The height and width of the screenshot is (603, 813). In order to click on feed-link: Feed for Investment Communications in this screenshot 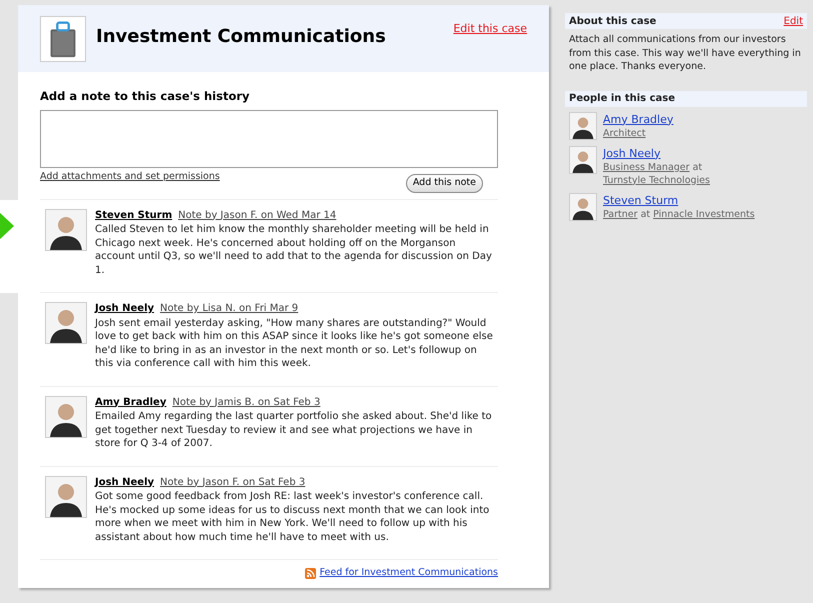, I will do `click(409, 573)`.